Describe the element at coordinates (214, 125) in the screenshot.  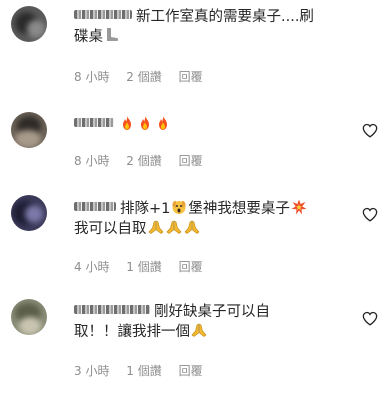
I see `comment-body` at that location.